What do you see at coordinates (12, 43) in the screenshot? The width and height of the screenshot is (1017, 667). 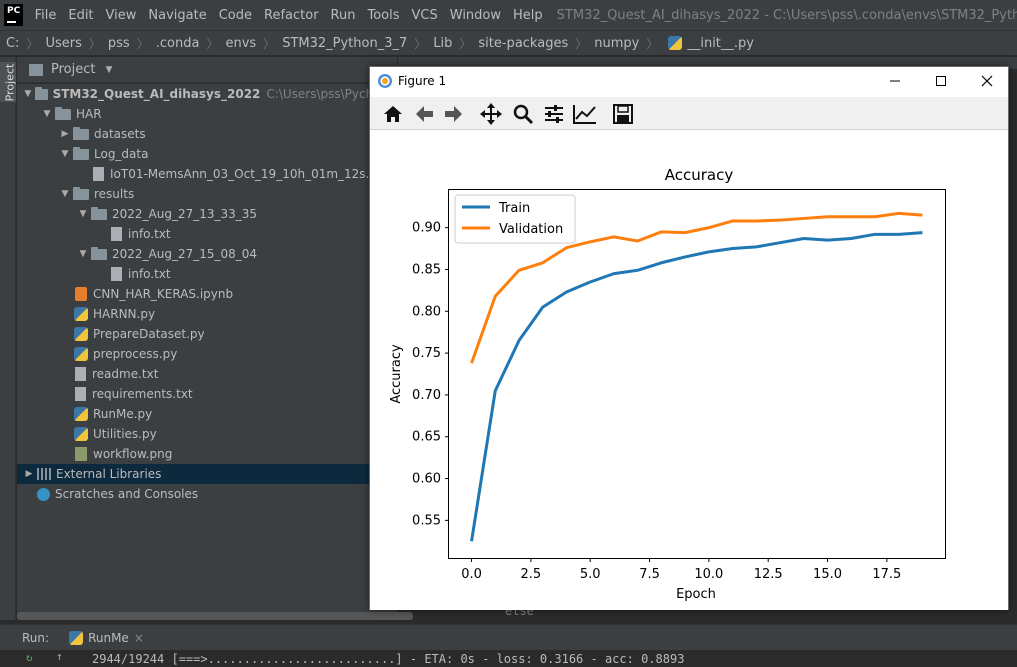 I see `breadcrumb-item: C:` at bounding box center [12, 43].